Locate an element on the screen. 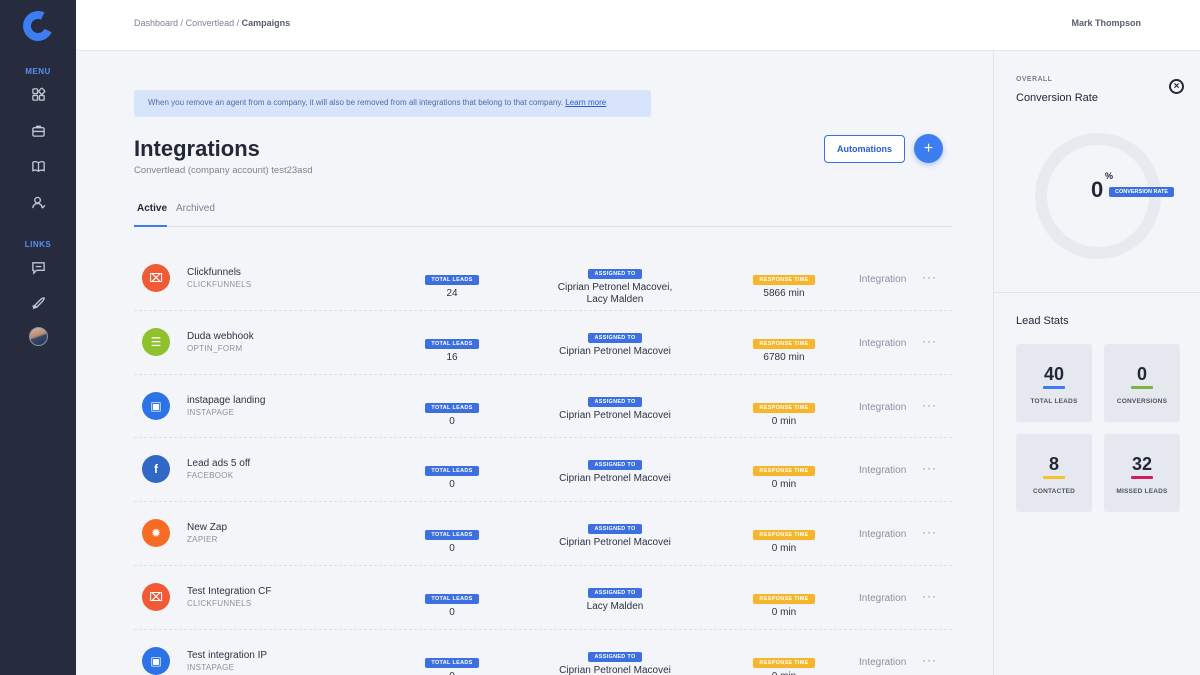 This screenshot has width=1200, height=675. overall-label: OVERALL is located at coordinates (1034, 79).